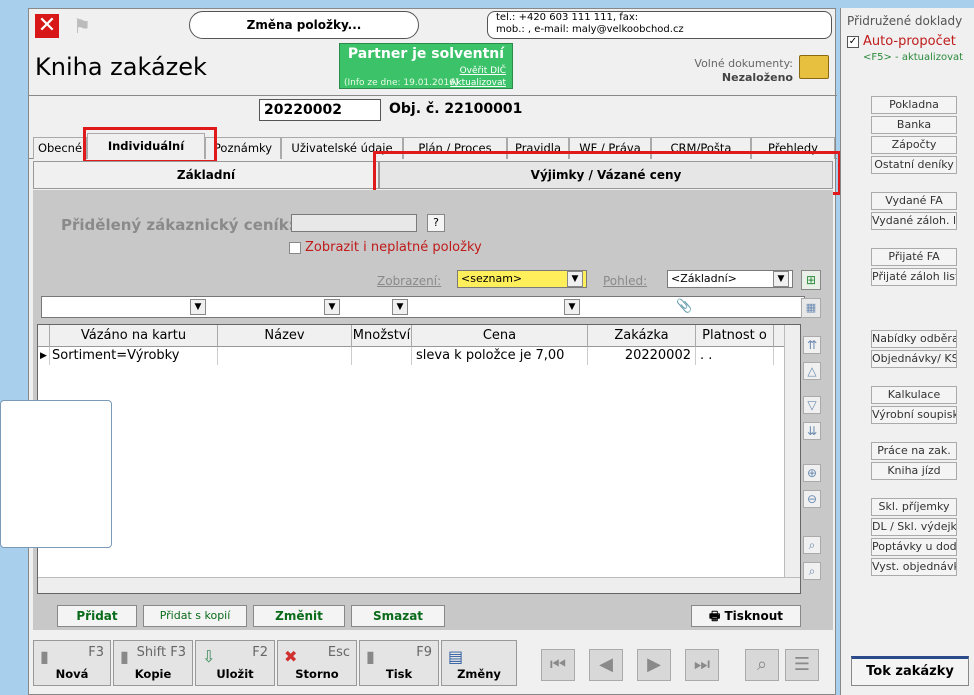 This screenshot has height=695, width=974. I want to click on verify-dic-link: Ověřit DIČ, so click(483, 71).